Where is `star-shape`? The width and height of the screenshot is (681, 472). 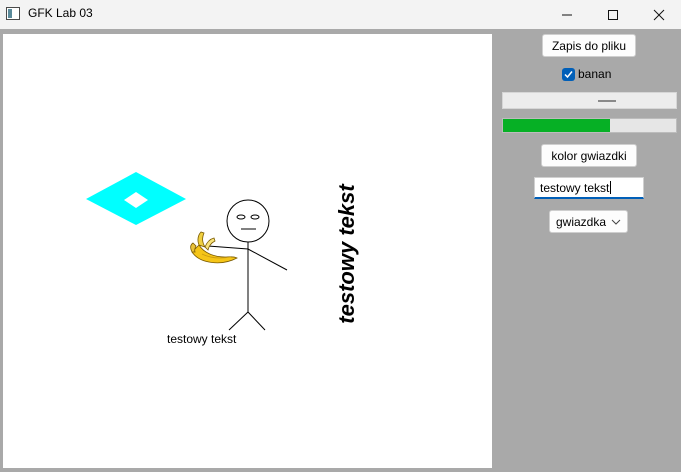 star-shape is located at coordinates (136, 198).